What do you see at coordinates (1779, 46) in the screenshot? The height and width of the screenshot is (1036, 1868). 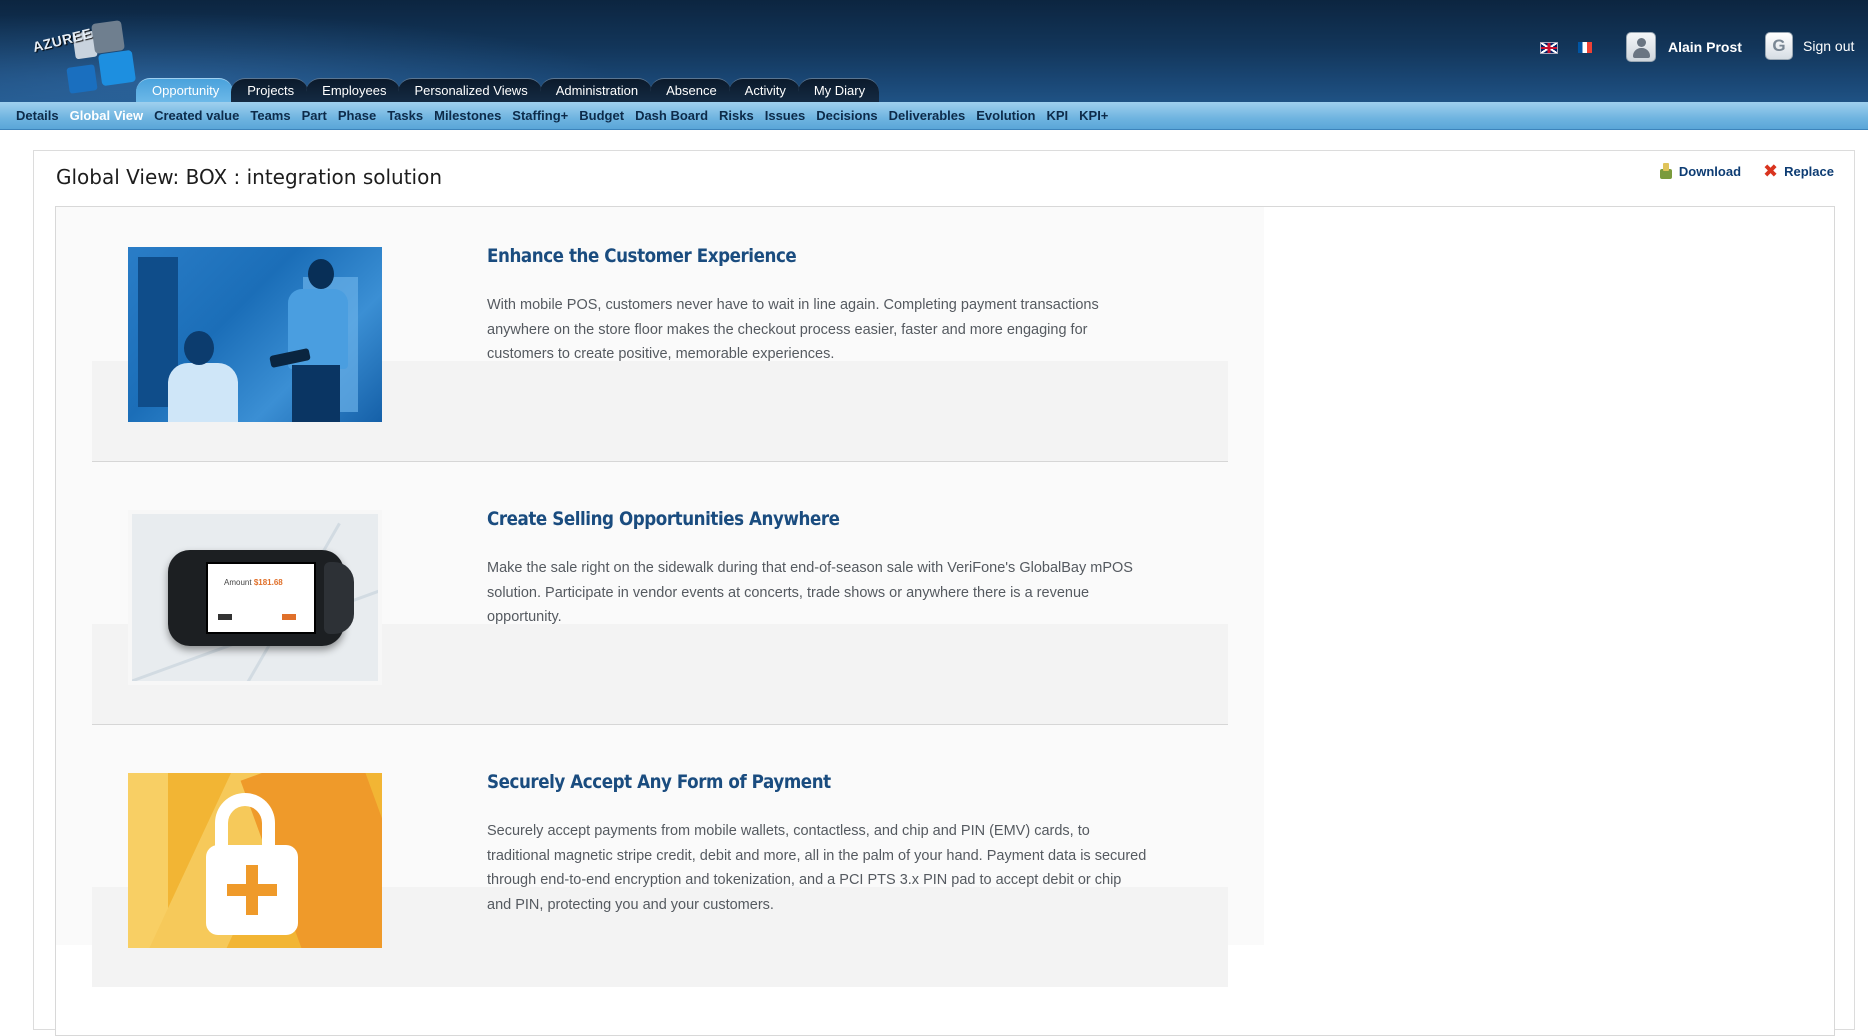 I see `sign-out-icon: G` at bounding box center [1779, 46].